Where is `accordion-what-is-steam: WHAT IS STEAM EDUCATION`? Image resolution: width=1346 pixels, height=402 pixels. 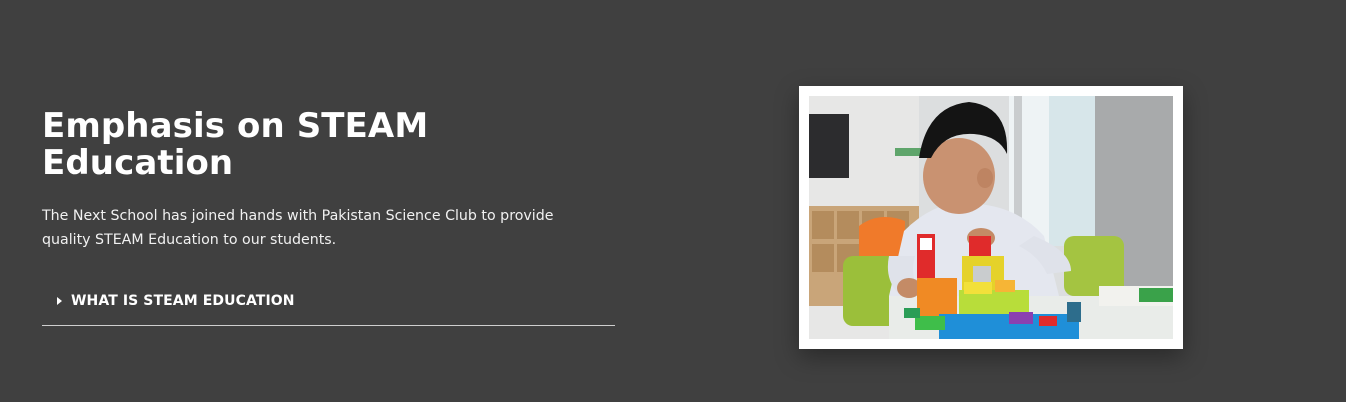 accordion-what-is-steam: WHAT IS STEAM EDUCATION is located at coordinates (328, 306).